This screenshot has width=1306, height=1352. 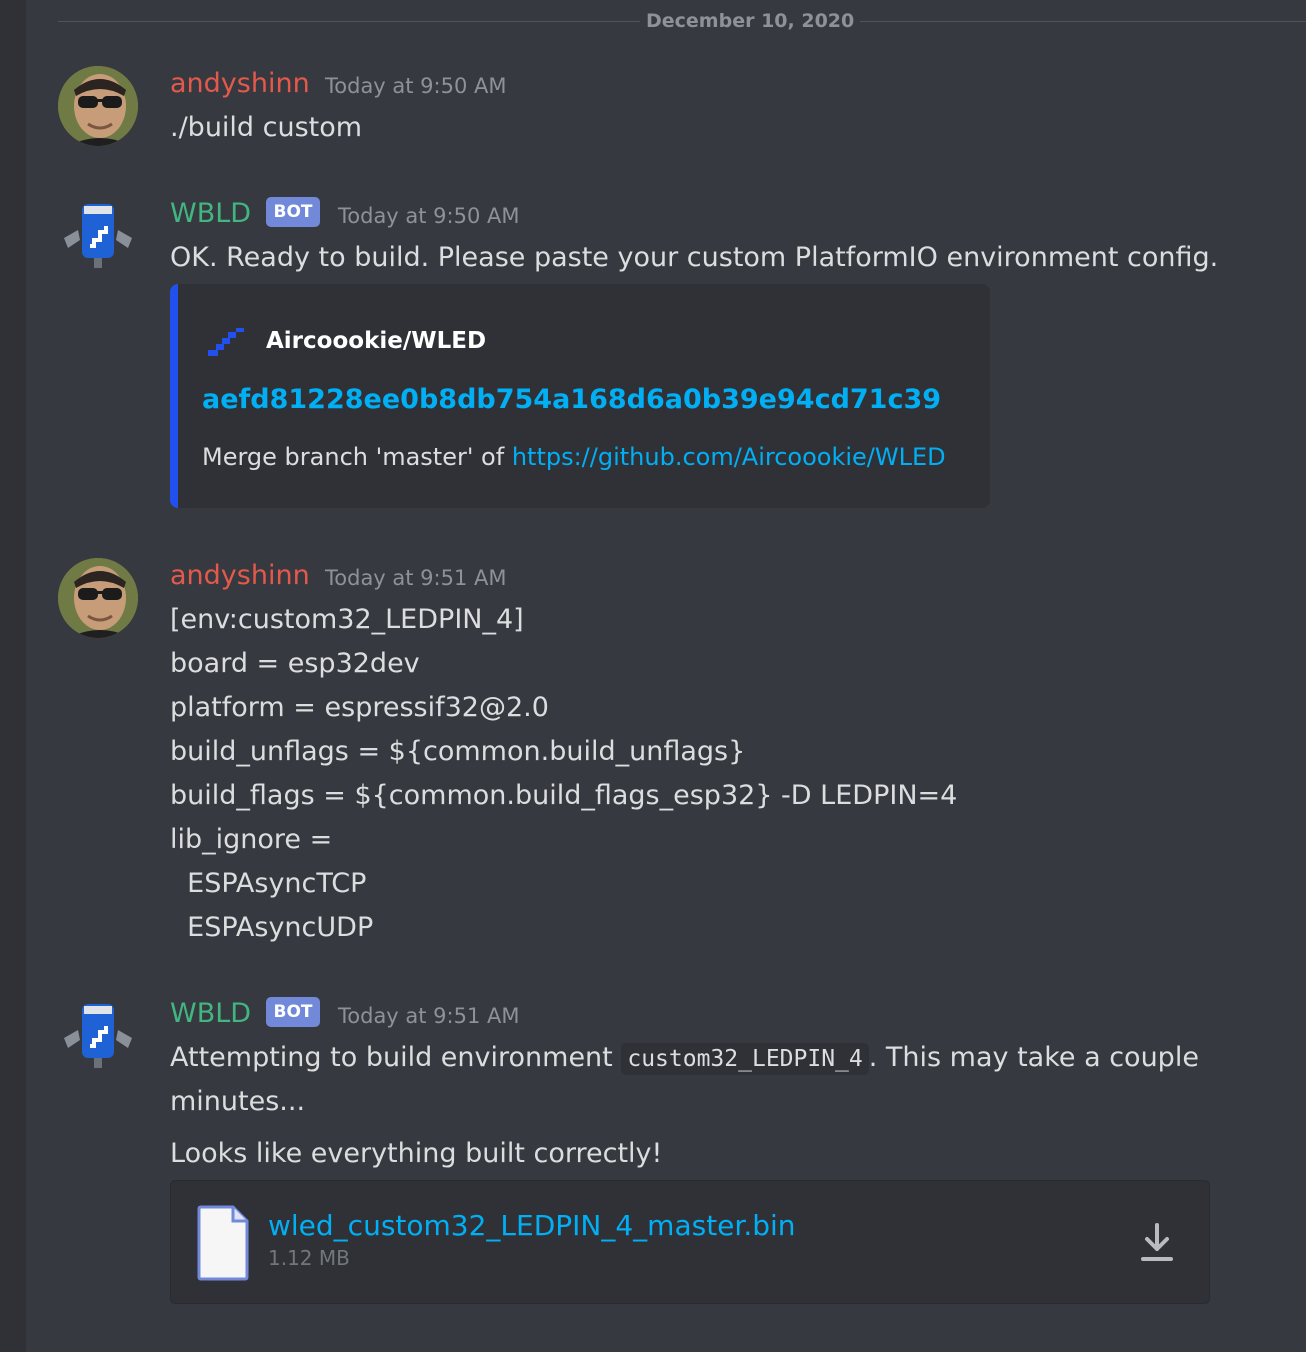 What do you see at coordinates (295, 663) in the screenshot?
I see `config-line: board = esp32dev` at bounding box center [295, 663].